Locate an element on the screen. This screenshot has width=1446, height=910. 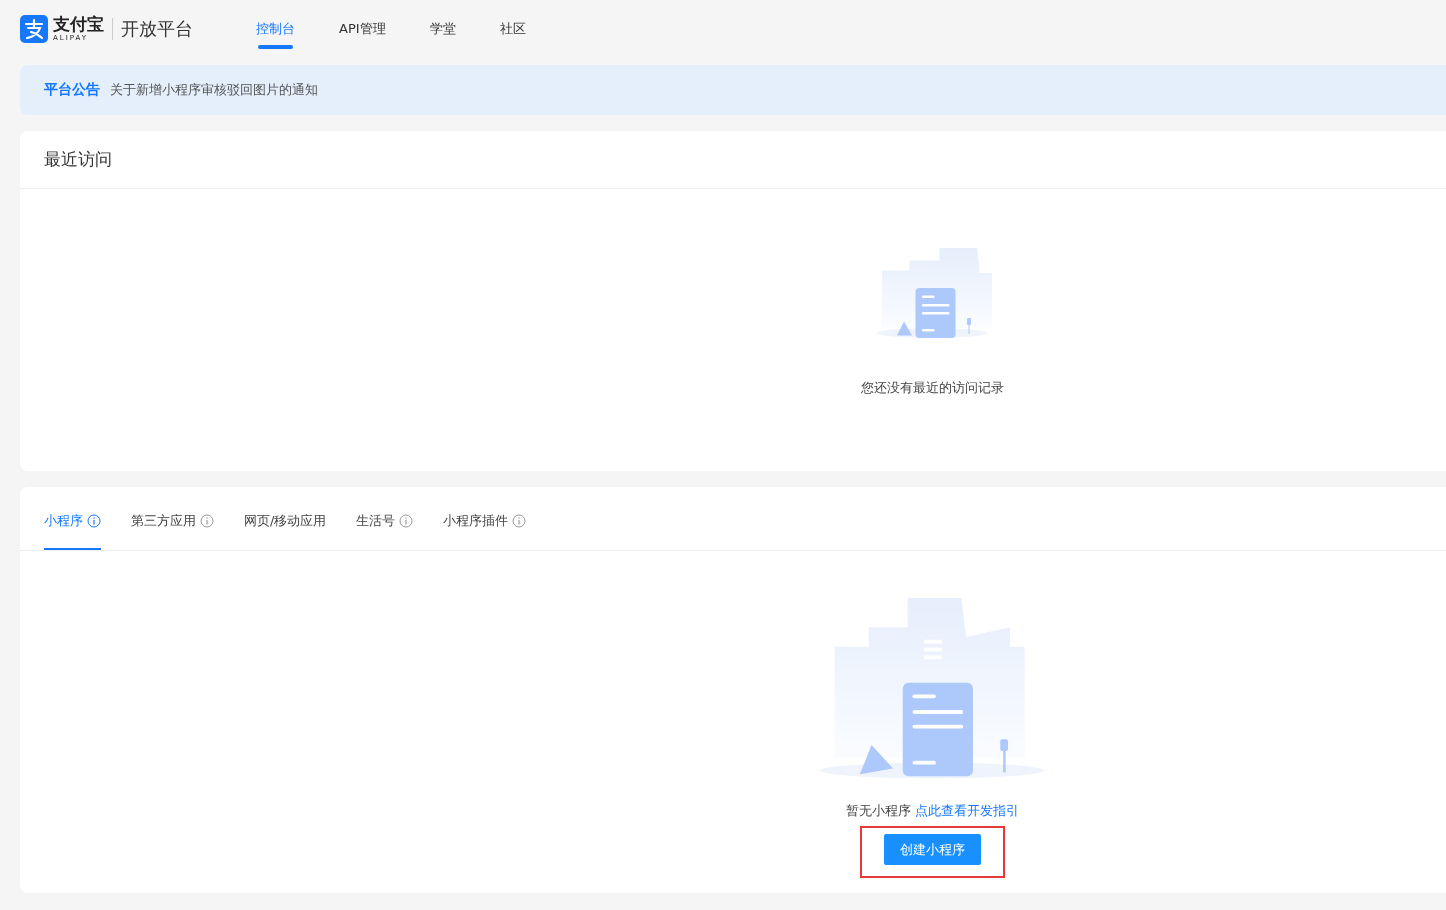
card-title: 最近访问 is located at coordinates (78, 159).